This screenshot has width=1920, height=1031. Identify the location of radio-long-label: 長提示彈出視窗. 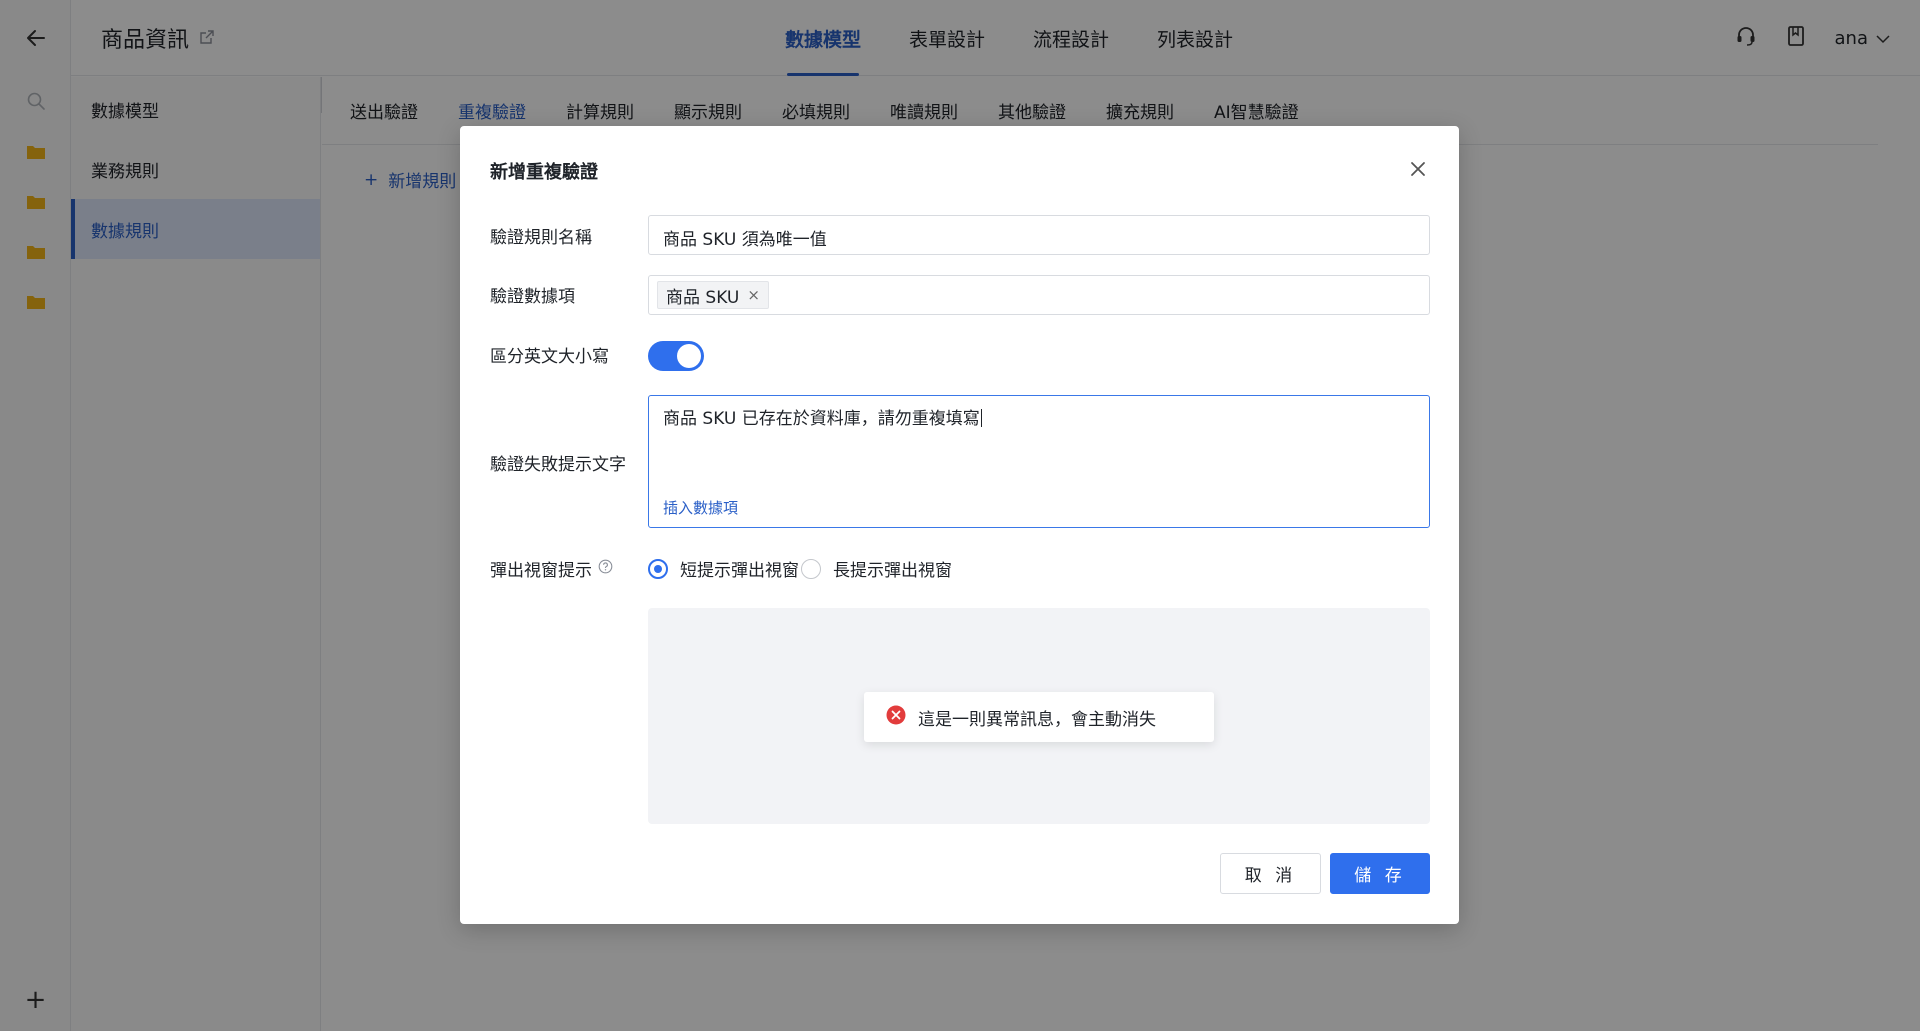
(892, 571).